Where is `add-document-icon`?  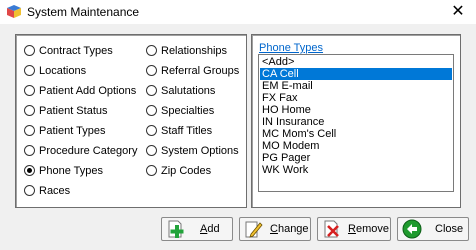
add-document-icon is located at coordinates (176, 229).